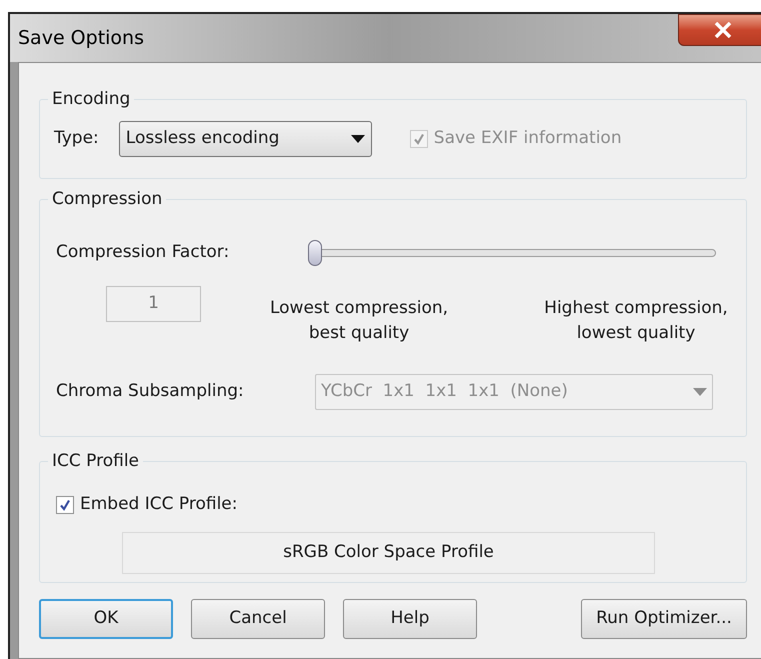  I want to click on factor-label: Compression Factor:, so click(143, 252).